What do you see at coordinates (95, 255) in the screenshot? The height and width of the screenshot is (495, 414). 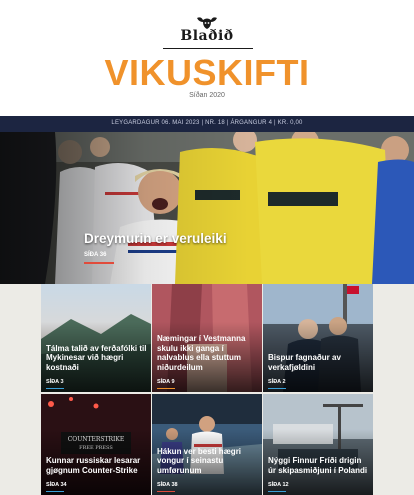 I see `hero-page-ref: SÍÐA 36` at bounding box center [95, 255].